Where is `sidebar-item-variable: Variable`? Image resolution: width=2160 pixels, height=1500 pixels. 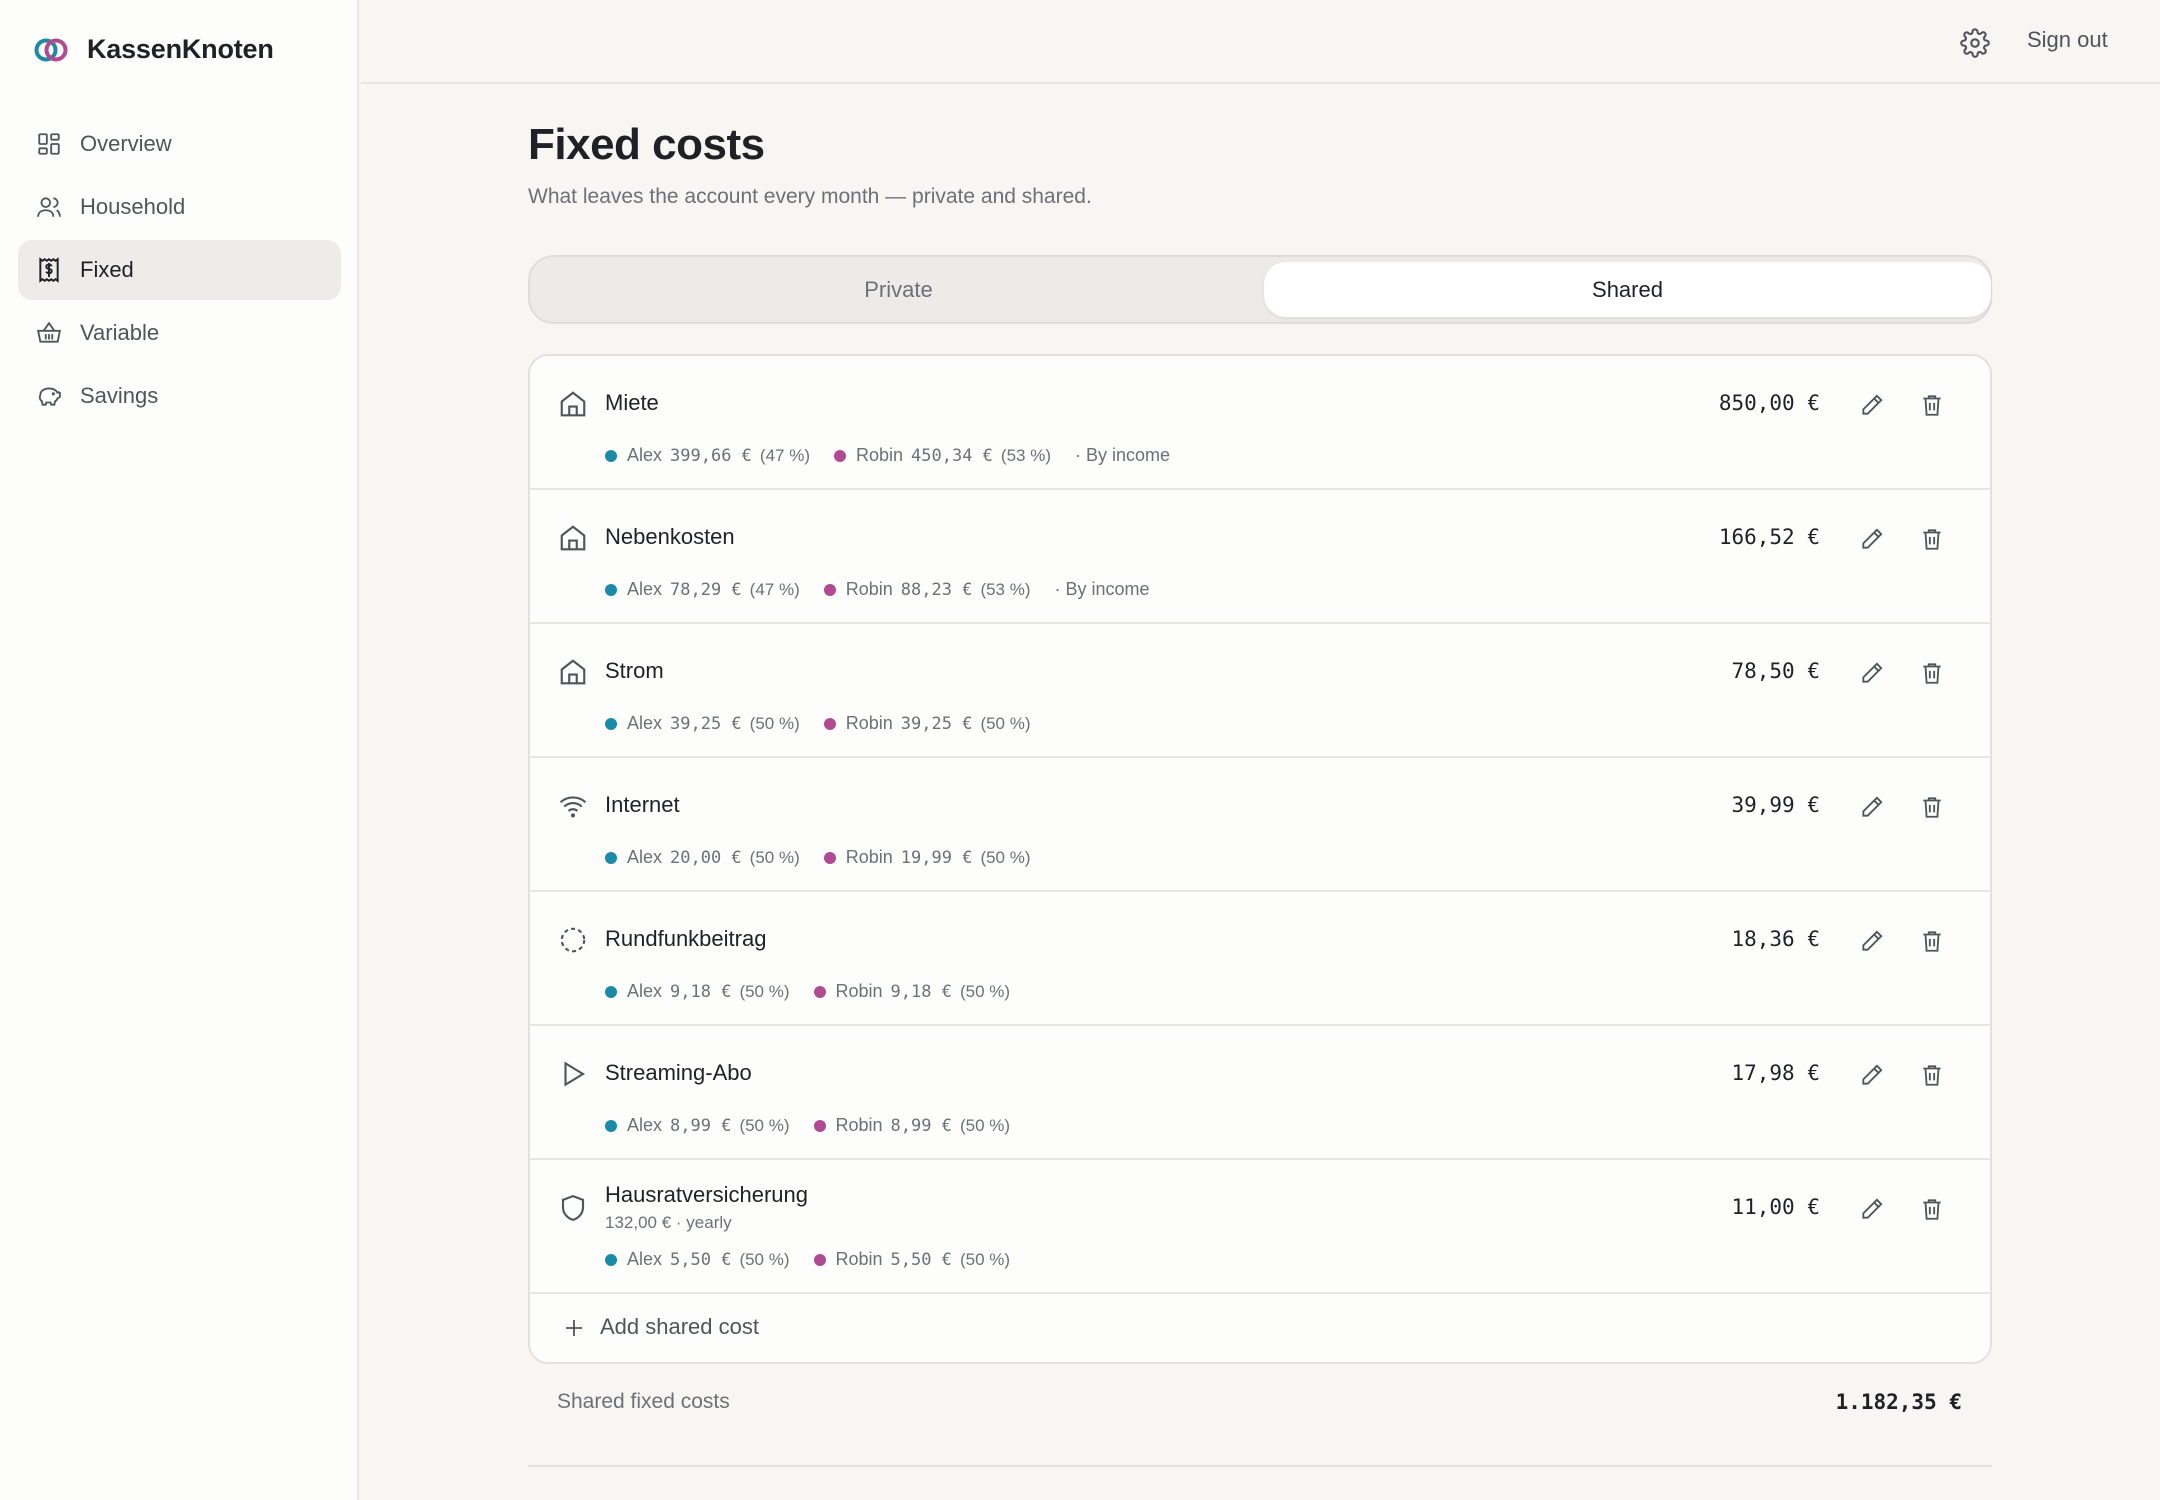 sidebar-item-variable: Variable is located at coordinates (179, 333).